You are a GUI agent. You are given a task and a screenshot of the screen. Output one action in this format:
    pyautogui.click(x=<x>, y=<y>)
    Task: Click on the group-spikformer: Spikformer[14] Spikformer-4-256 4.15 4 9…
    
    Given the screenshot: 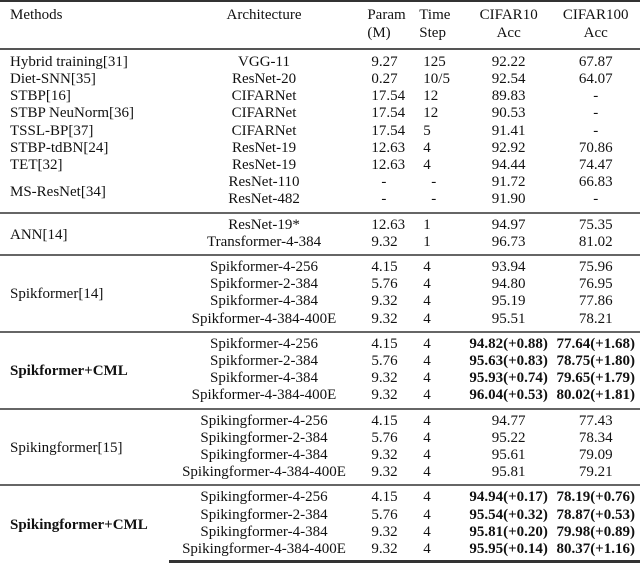 What is the action you would take?
    pyautogui.click(x=320, y=293)
    